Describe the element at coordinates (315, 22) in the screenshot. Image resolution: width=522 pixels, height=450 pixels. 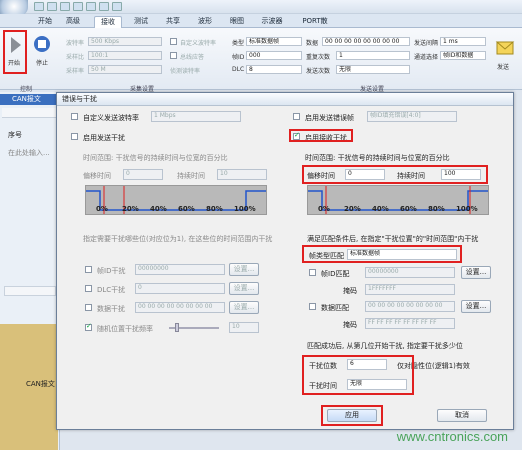
I see `tab-port: PORT散` at that location.